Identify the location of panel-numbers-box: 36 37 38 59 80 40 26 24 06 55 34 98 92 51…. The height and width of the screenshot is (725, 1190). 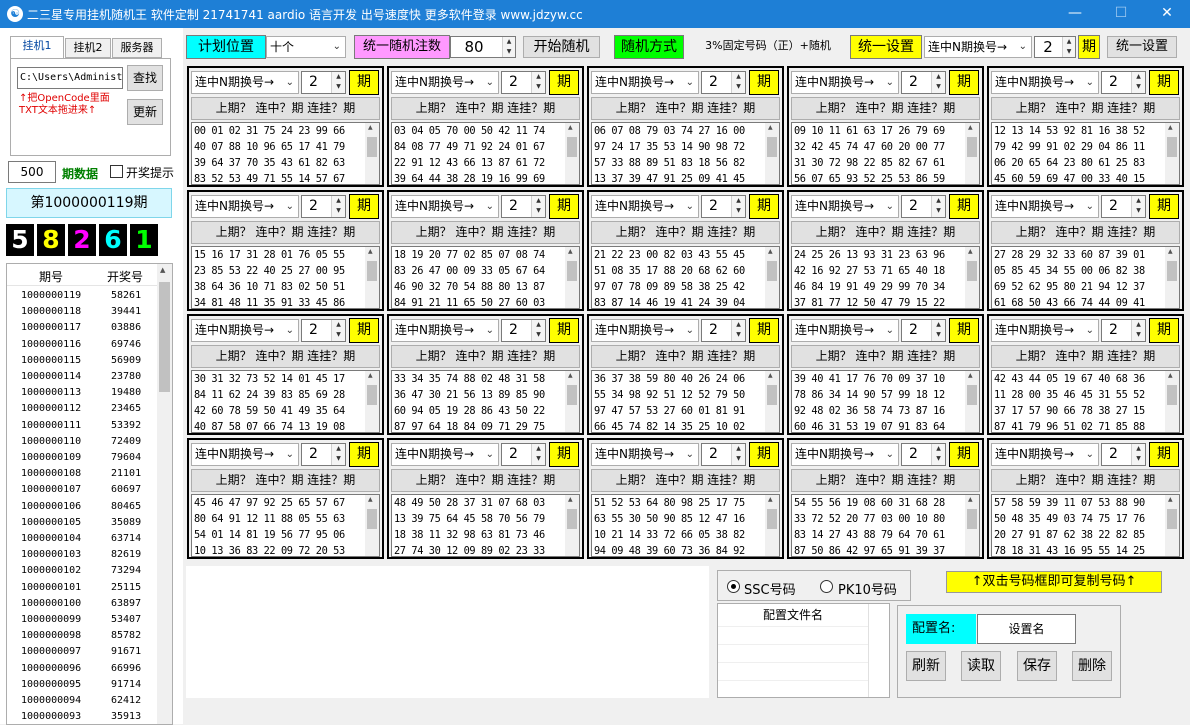
(685, 401).